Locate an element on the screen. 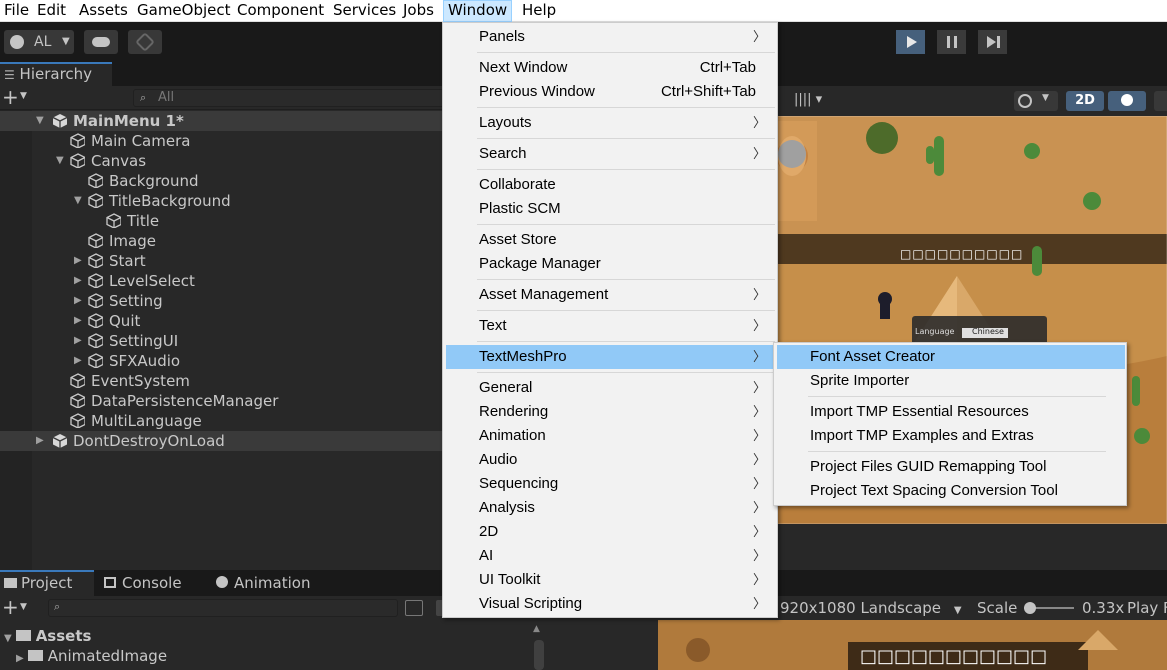 This screenshot has height=670, width=1167. step-button is located at coordinates (993, 42).